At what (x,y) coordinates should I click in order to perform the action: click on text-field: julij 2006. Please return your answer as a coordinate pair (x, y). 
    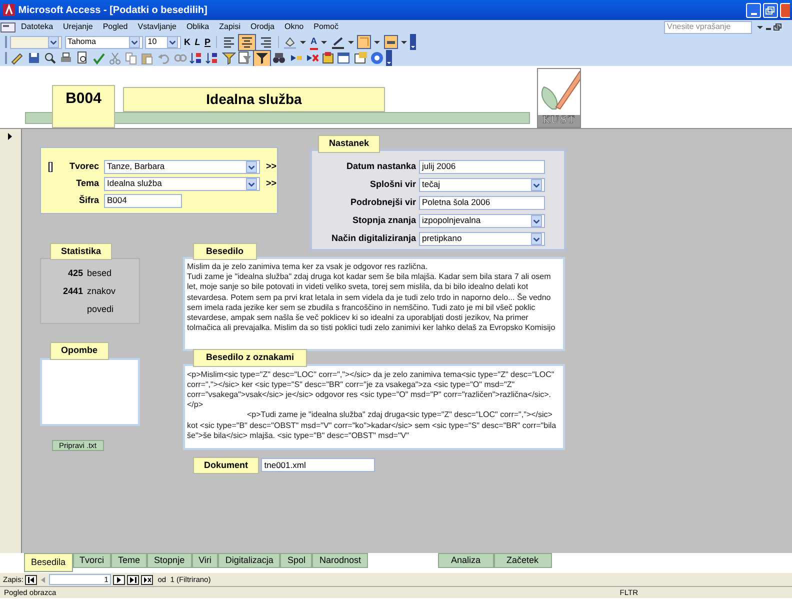
    Looking at the image, I should click on (482, 167).